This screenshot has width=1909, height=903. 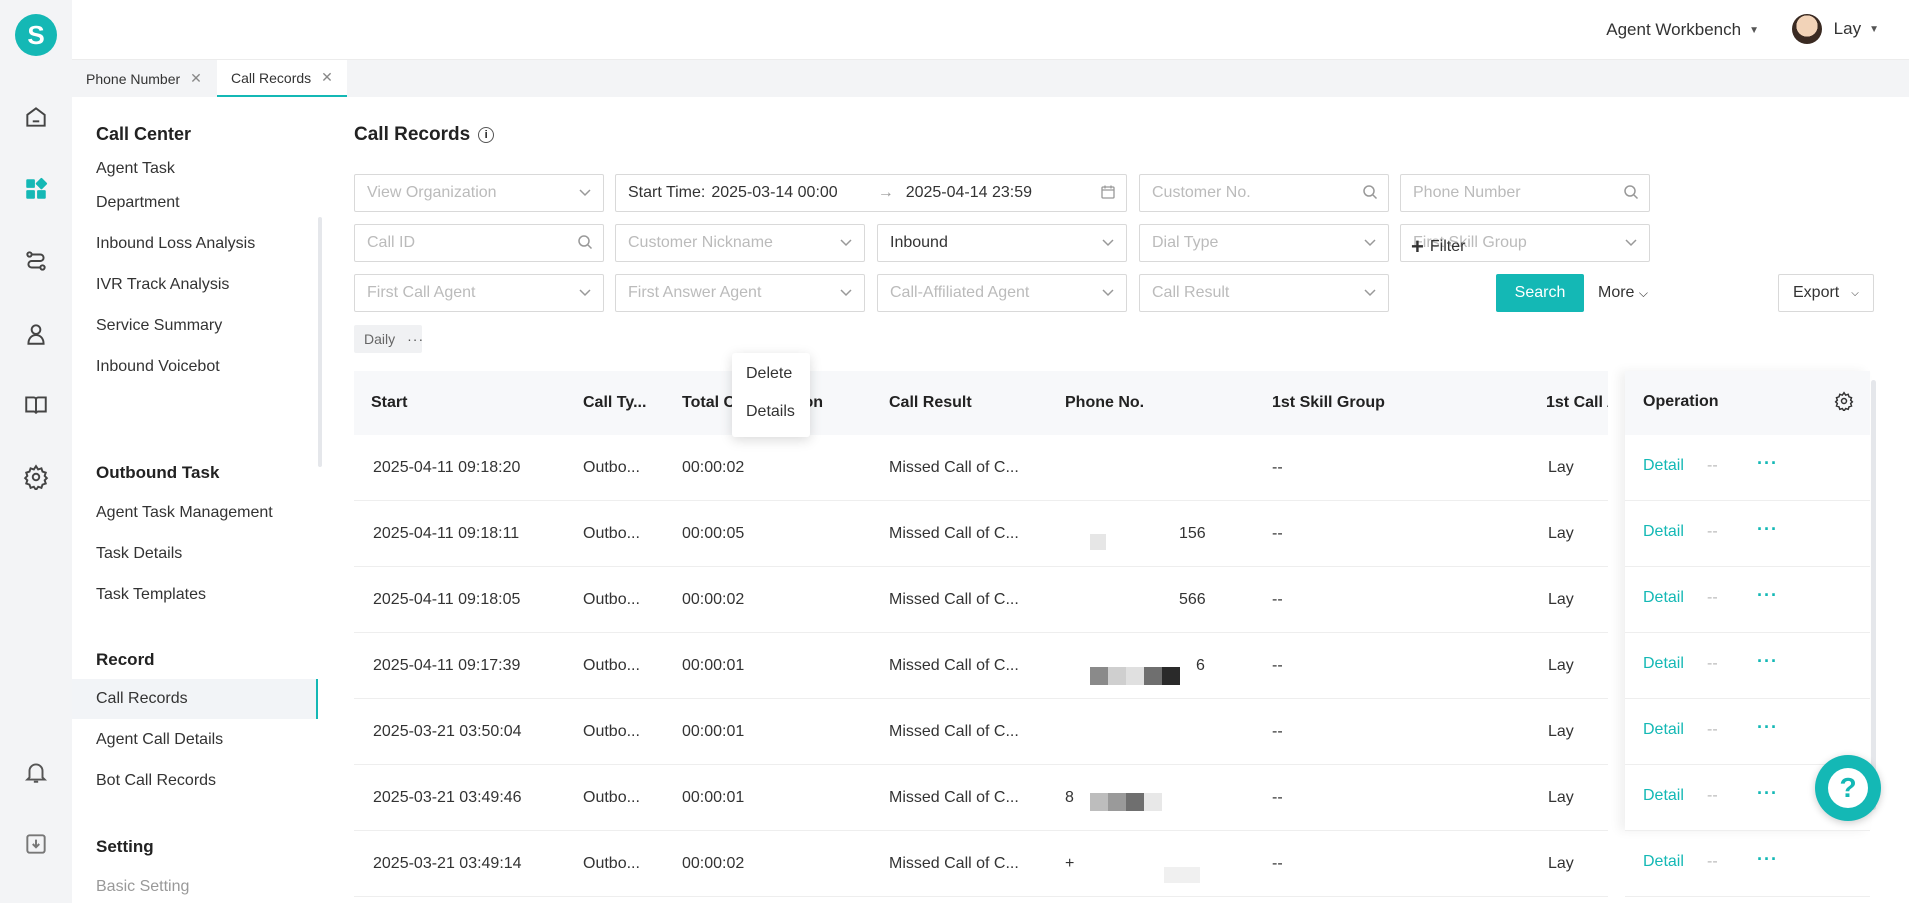 I want to click on column-header-skill-group: 1st Skill Group, so click(x=1342, y=403).